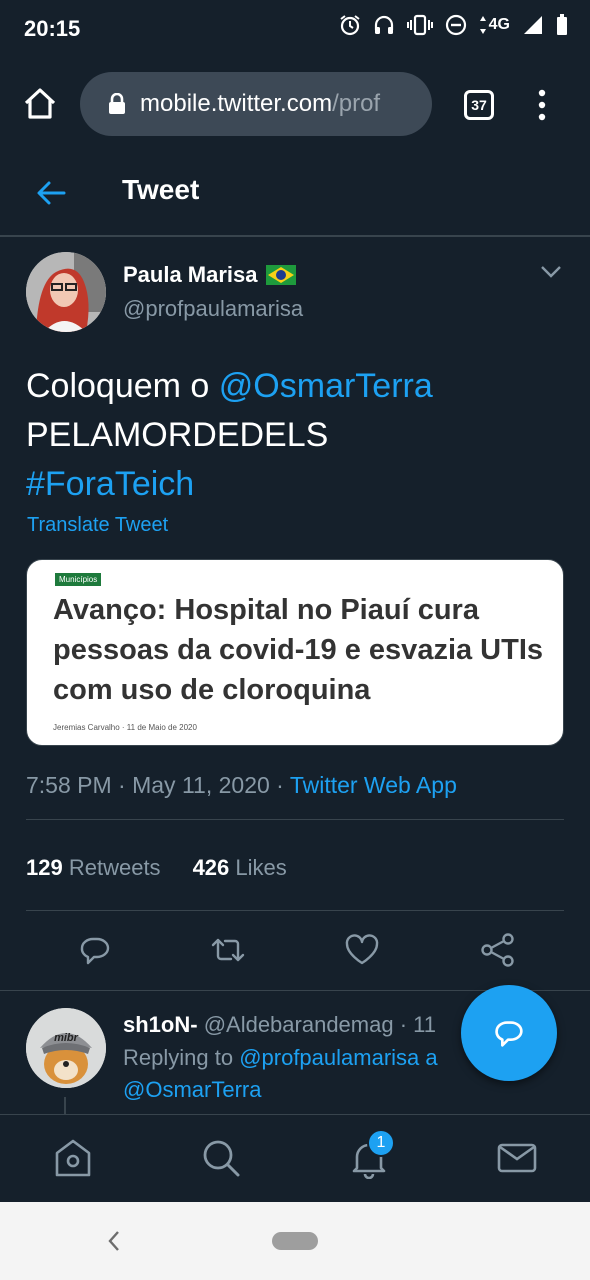  What do you see at coordinates (192, 1090) in the screenshot?
I see `replying-to-link-2: @OsmarTerra` at bounding box center [192, 1090].